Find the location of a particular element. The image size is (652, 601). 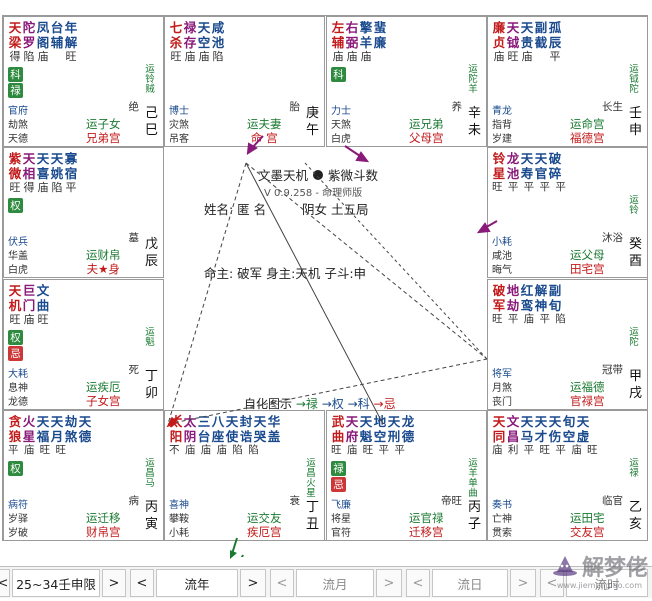

palace-name: 运父母 田宅宫 is located at coordinates (587, 262).